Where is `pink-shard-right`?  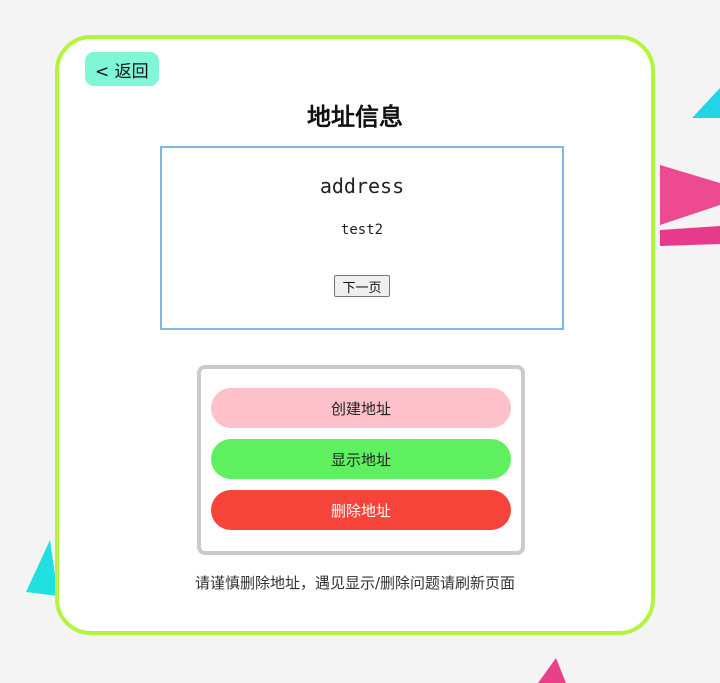
pink-shard-right is located at coordinates (690, 236).